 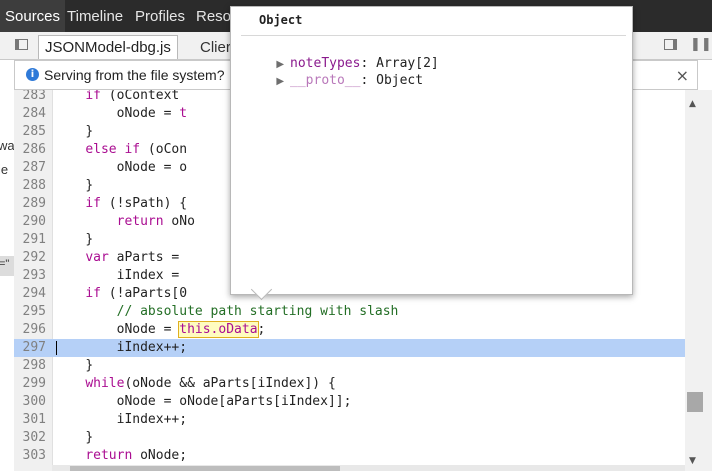 I want to click on popover-property-row: ▶ __proto__: Object, so click(x=334, y=71).